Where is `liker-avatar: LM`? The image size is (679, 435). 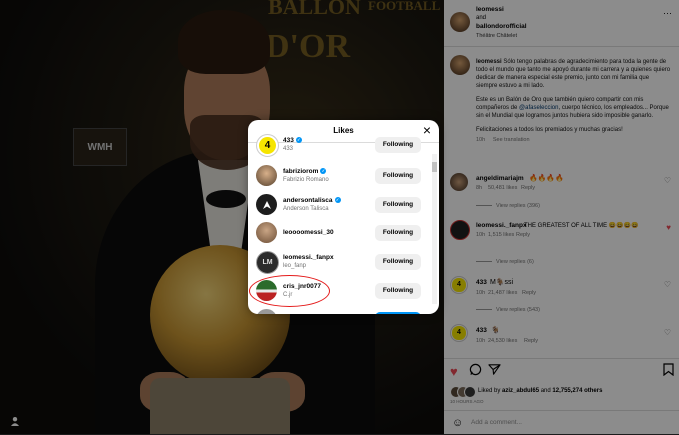 liker-avatar: LM is located at coordinates (267, 262).